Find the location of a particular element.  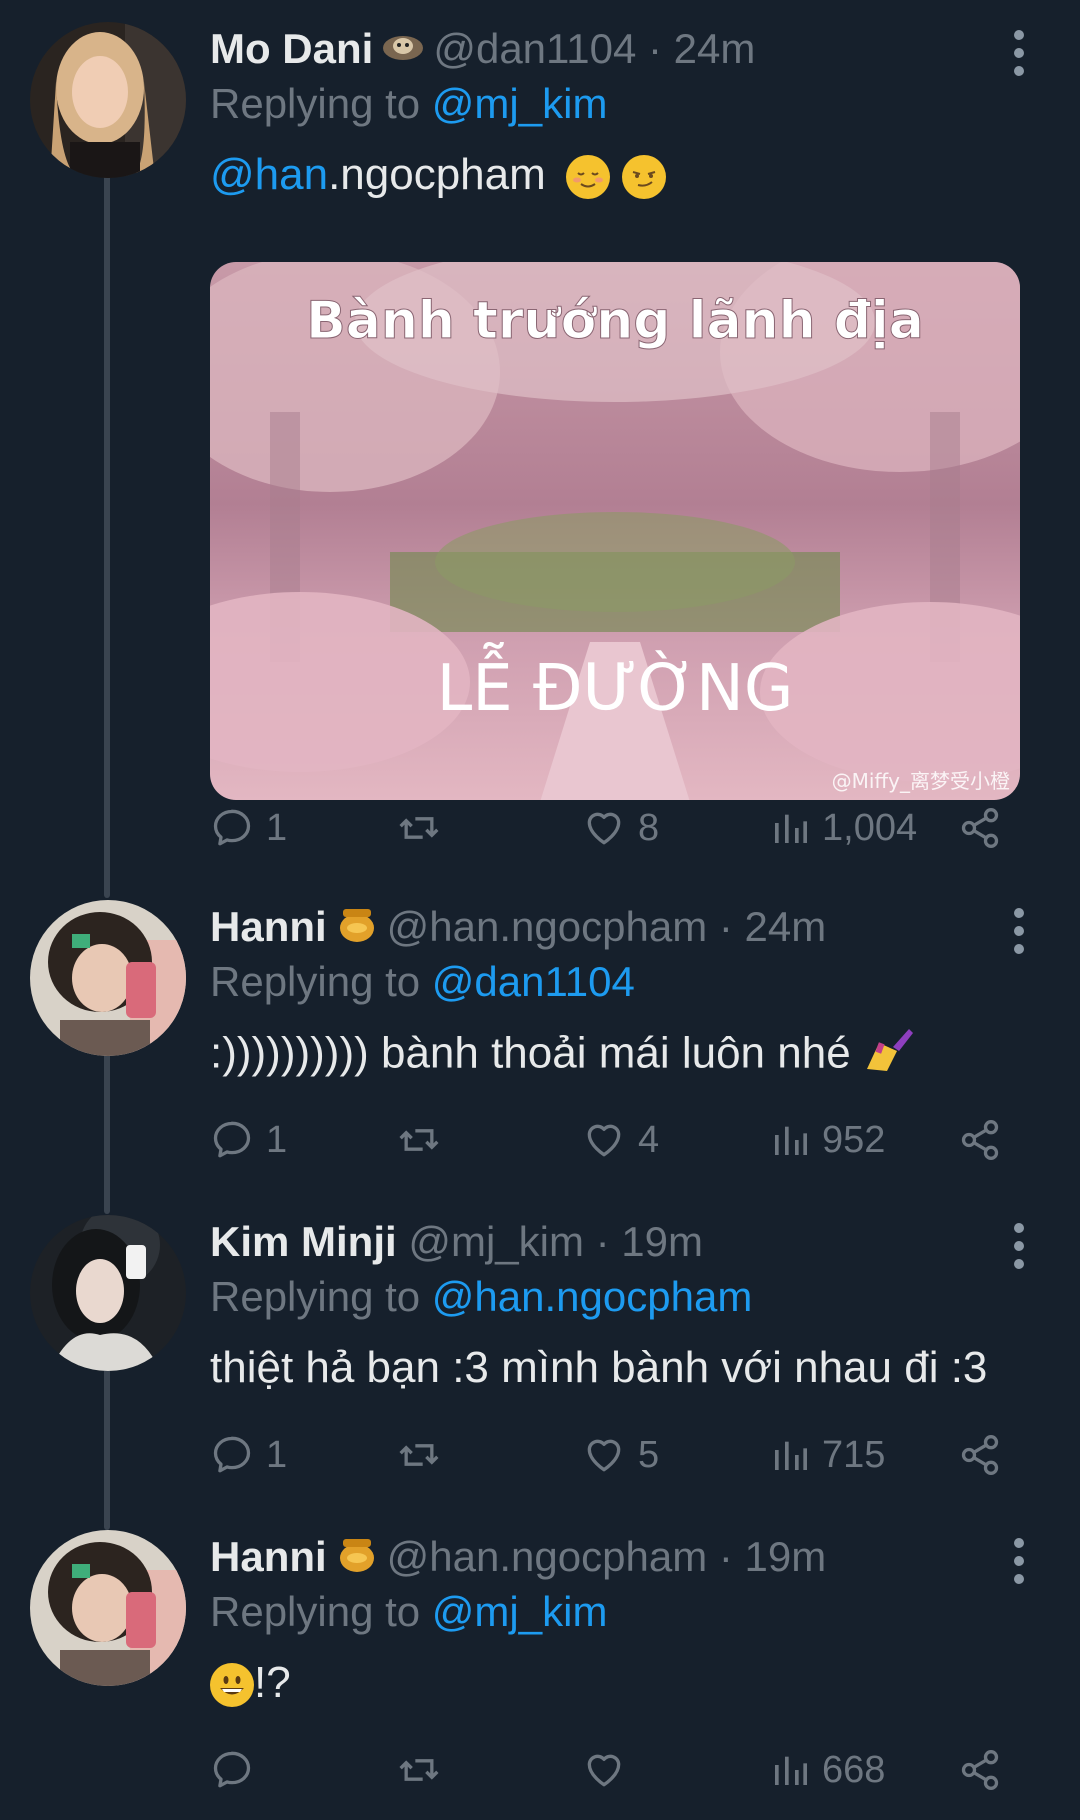

handle-and-time: @han.ngocpham · 24m is located at coordinates (606, 926).